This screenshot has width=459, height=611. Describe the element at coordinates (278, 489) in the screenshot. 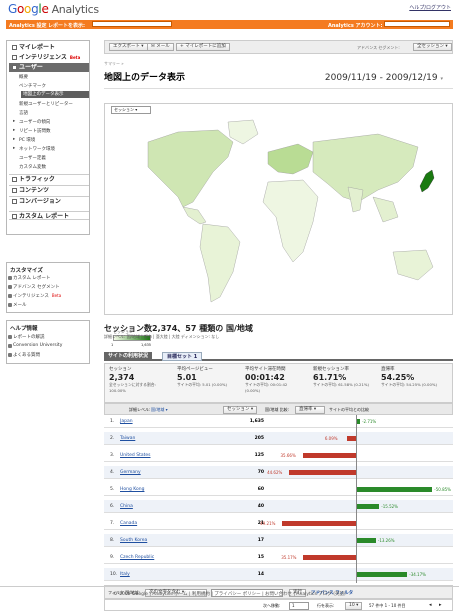

I see `table-row: 5. Hong Kong 60 -50.85%` at that location.